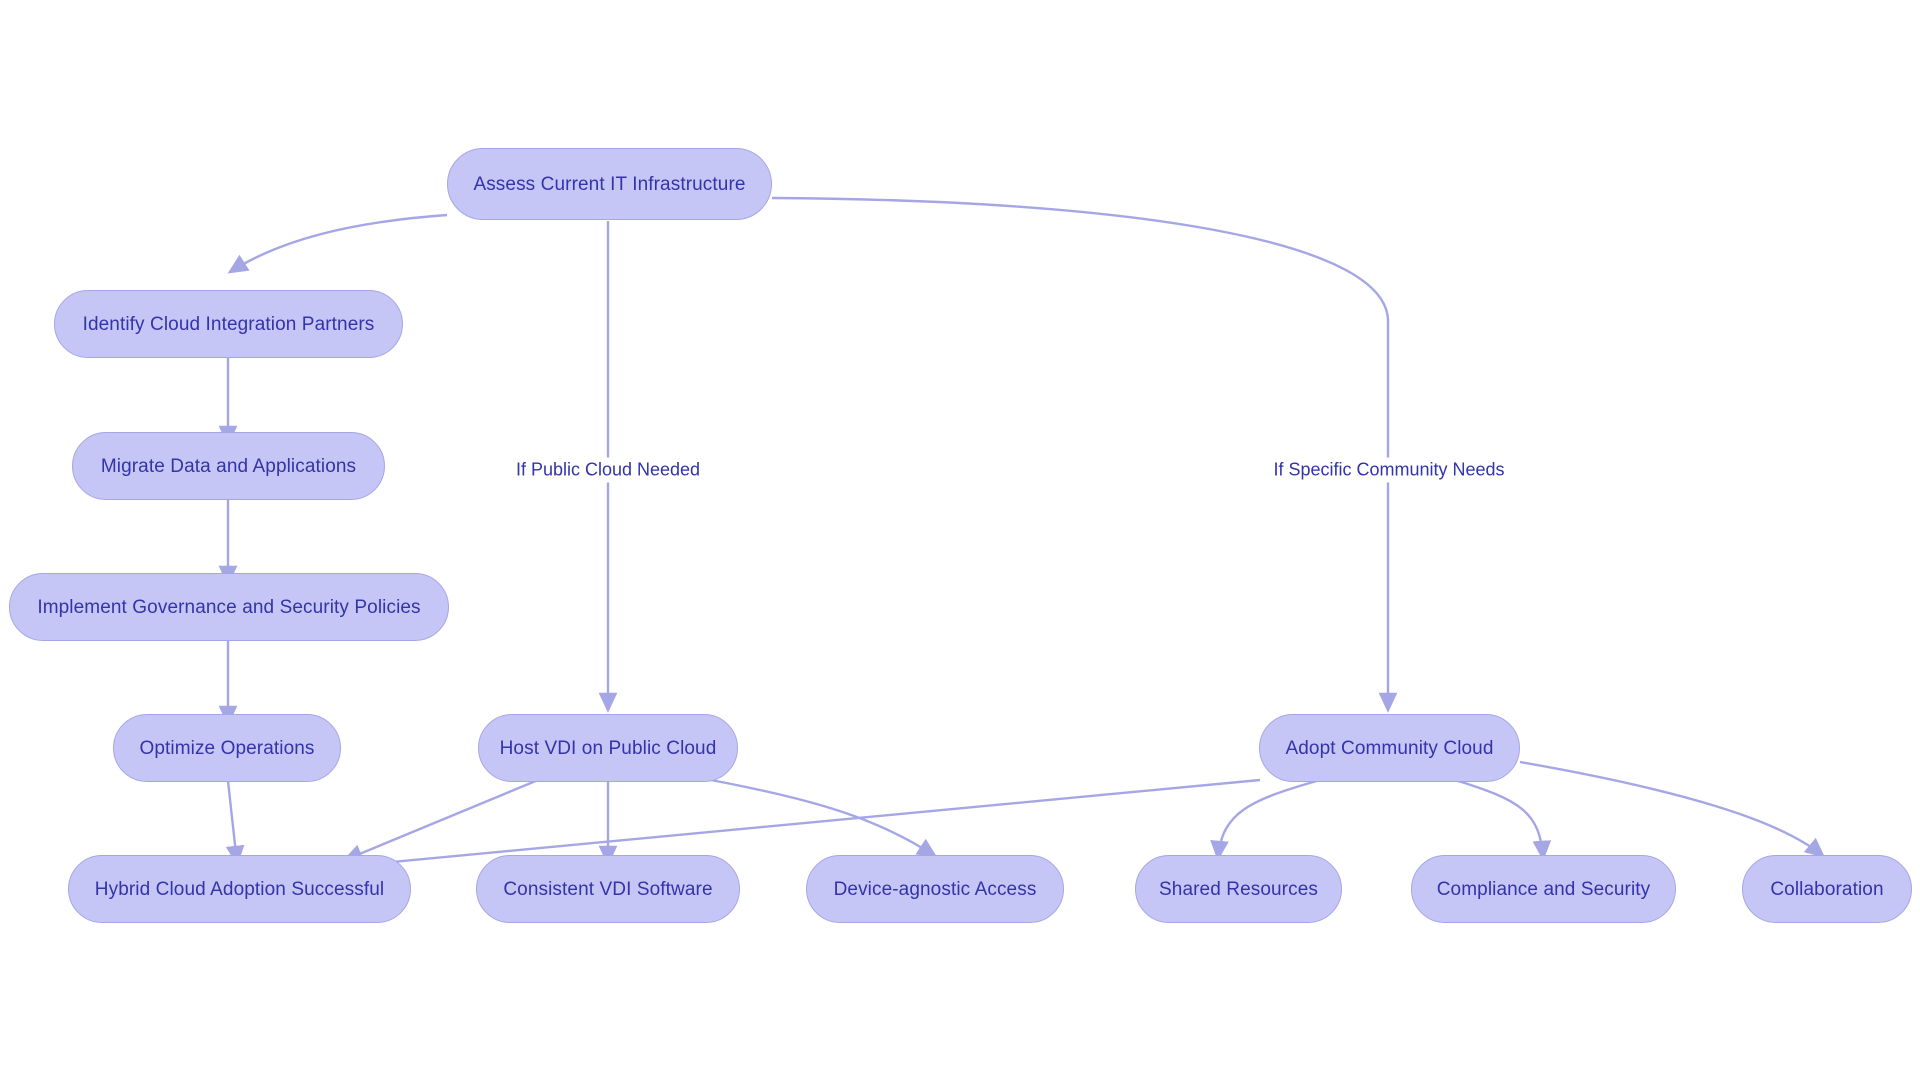 The image size is (1920, 1080). I want to click on node-label: Host VDI on Public Cloud, so click(608, 748).